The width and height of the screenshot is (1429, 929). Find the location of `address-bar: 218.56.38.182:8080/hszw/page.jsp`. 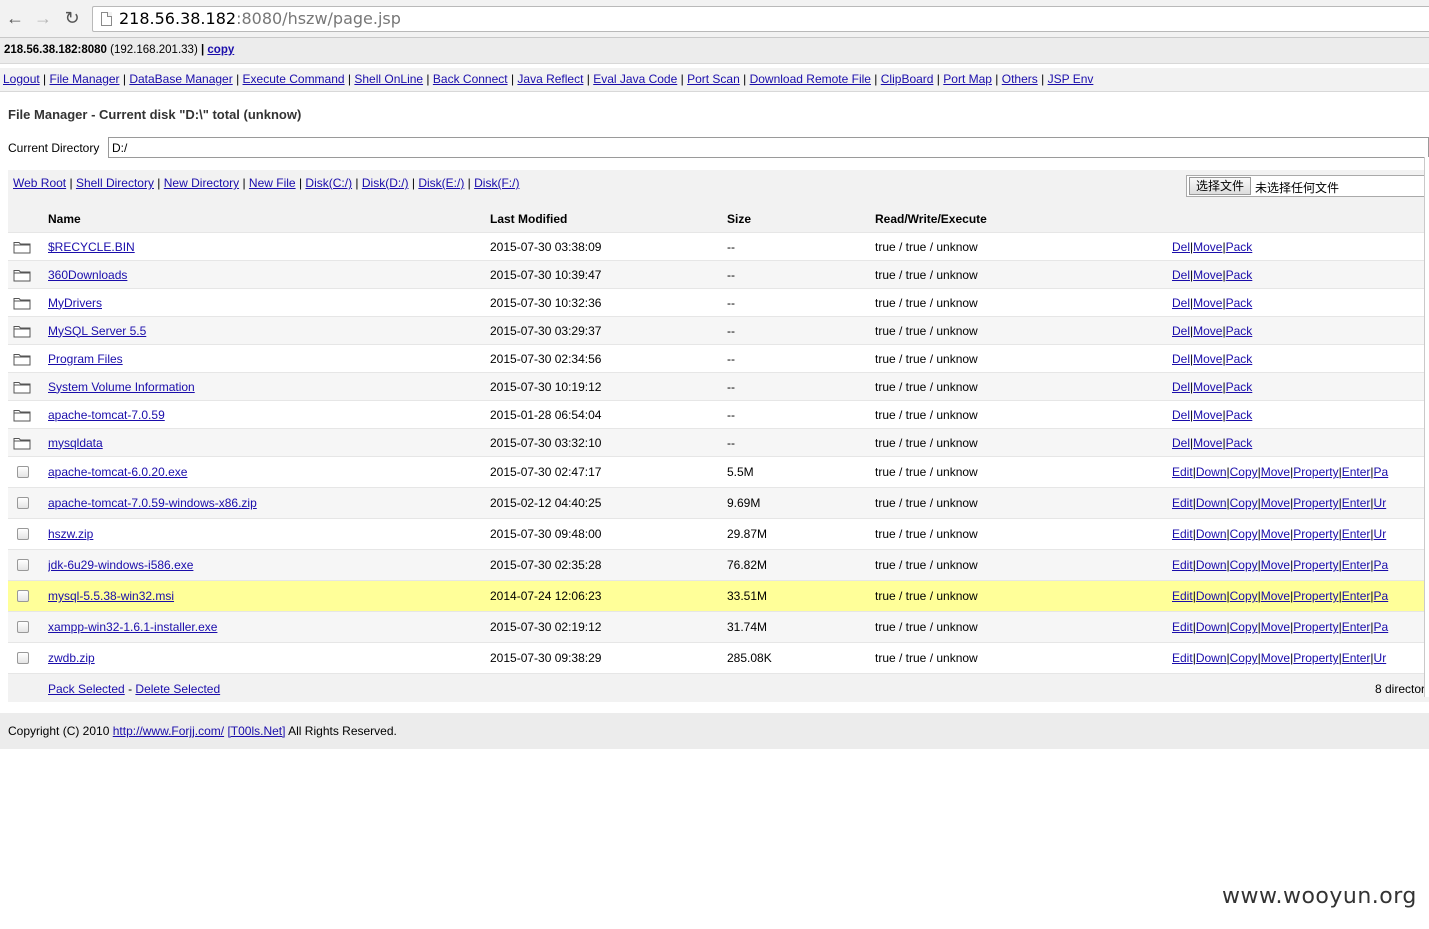

address-bar: 218.56.38.182:8080/hszw/page.jsp is located at coordinates (760, 19).